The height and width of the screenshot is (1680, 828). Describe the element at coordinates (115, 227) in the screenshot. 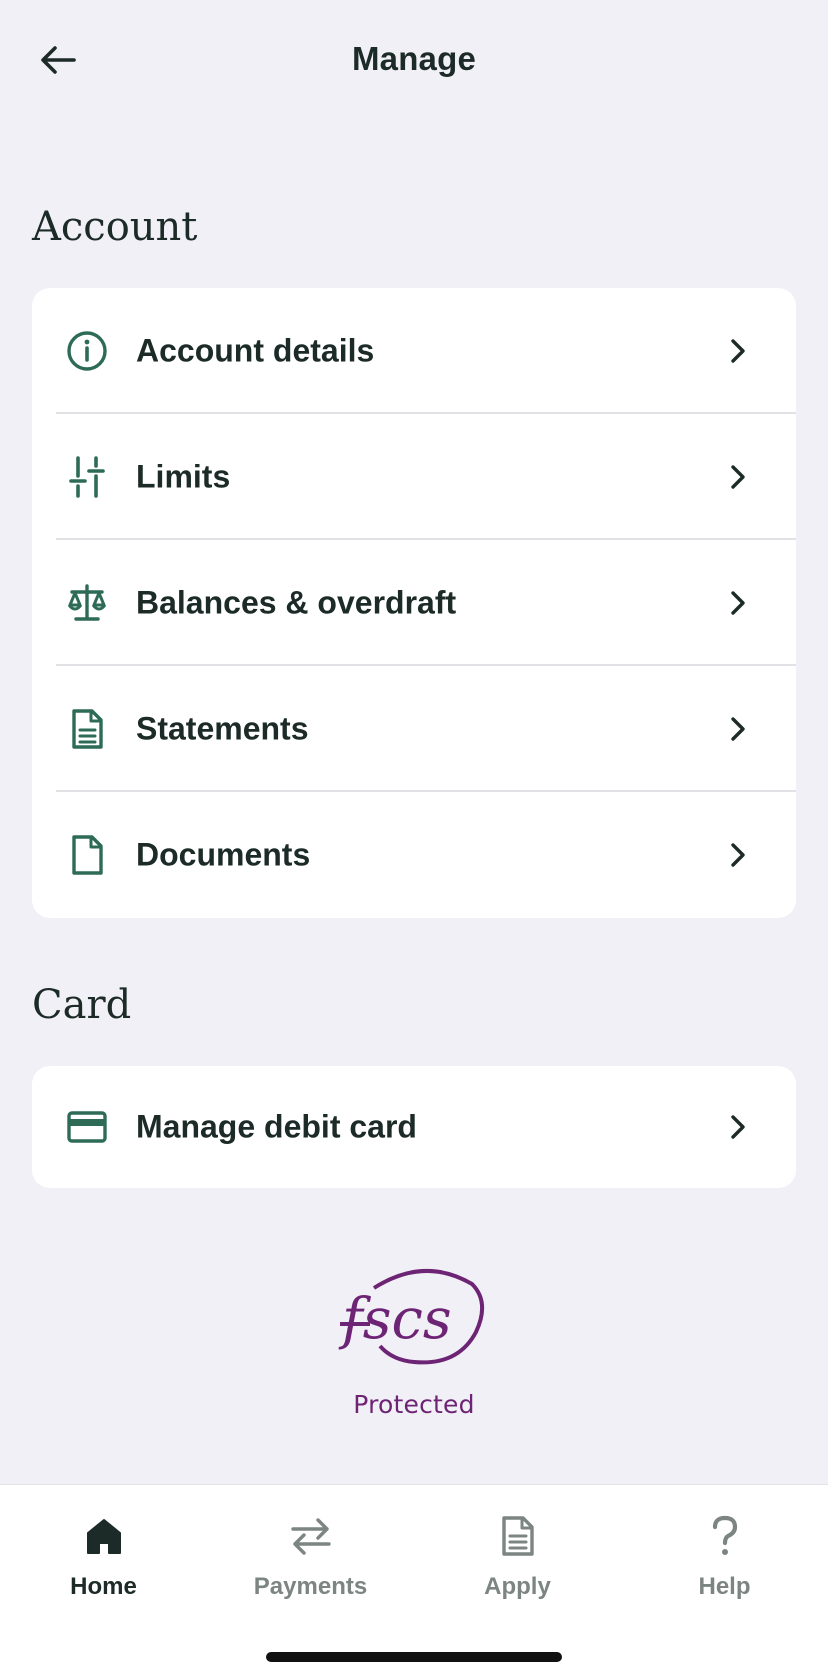

I see `account-section-heading: Account` at that location.